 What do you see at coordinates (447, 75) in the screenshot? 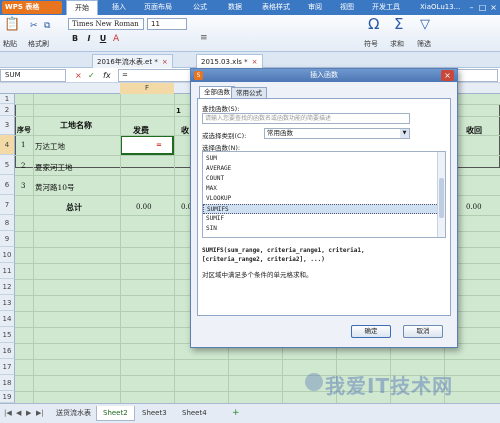
I see `dialog-close-icon: ×` at bounding box center [447, 75].